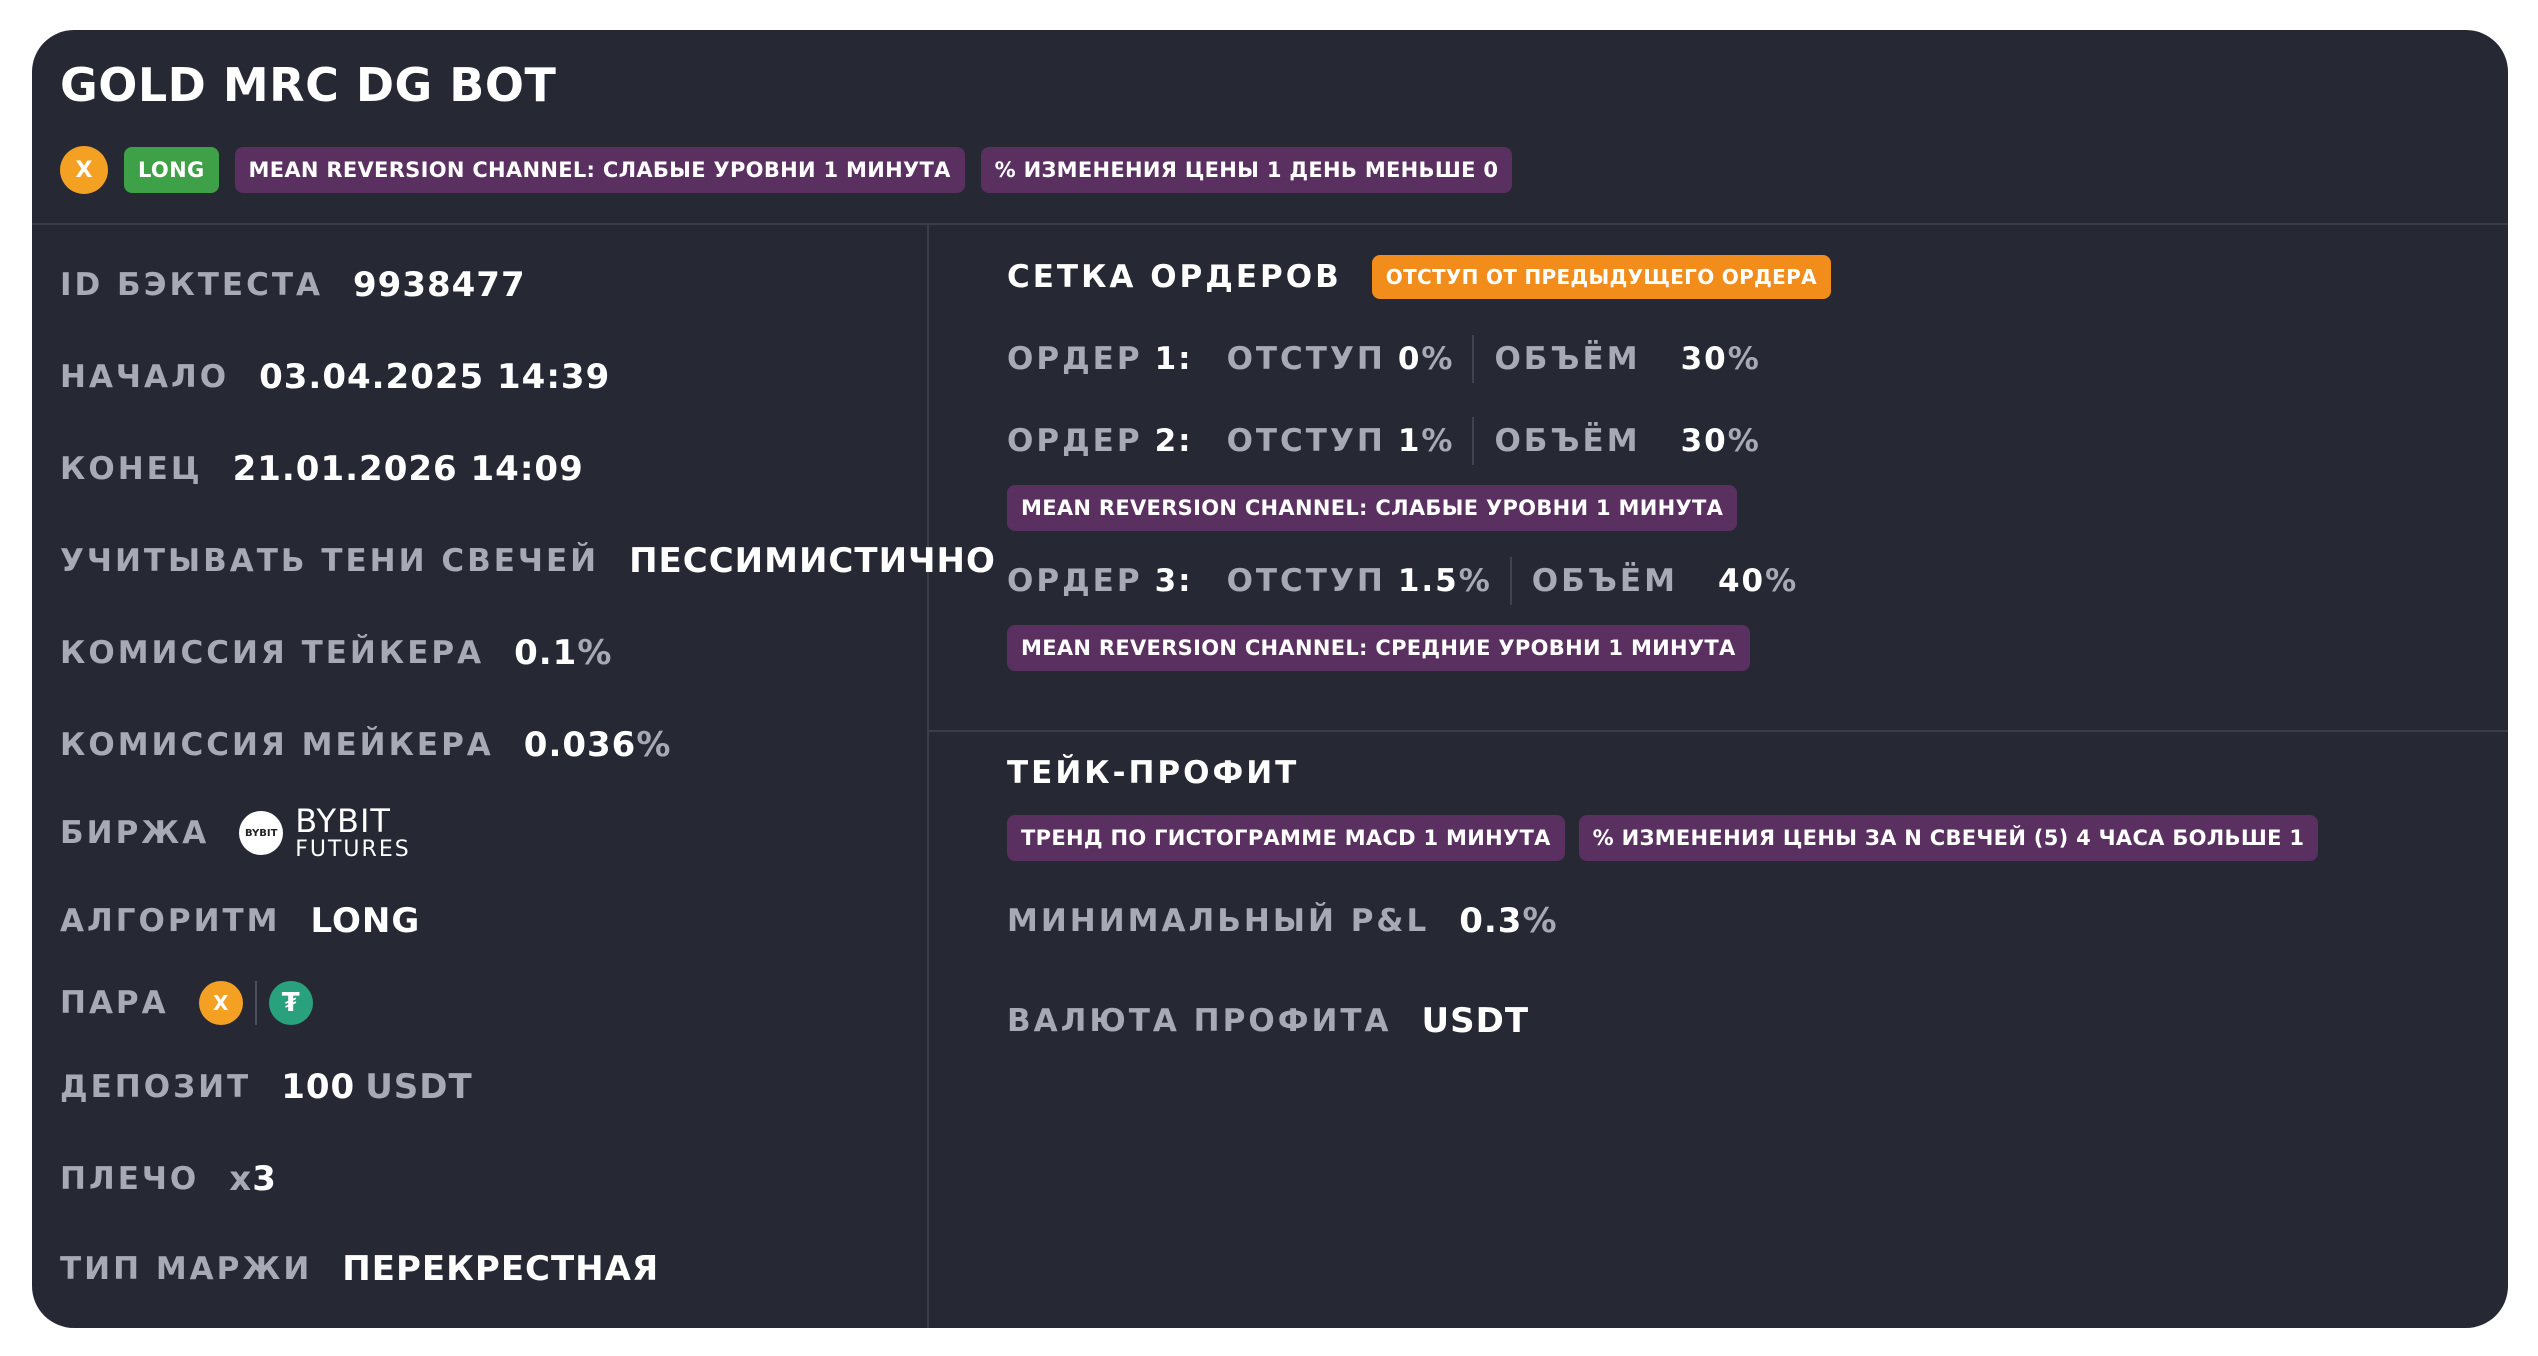  Describe the element at coordinates (131, 469) in the screenshot. I see `detail-label: КОНЕЦ` at that location.